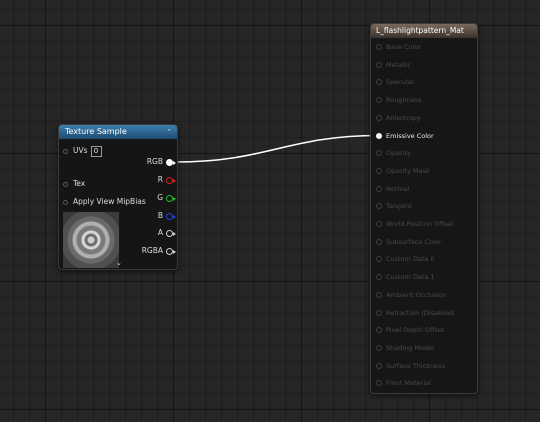  I want to click on material-input-row: Refraction (Disabled), so click(415, 313).